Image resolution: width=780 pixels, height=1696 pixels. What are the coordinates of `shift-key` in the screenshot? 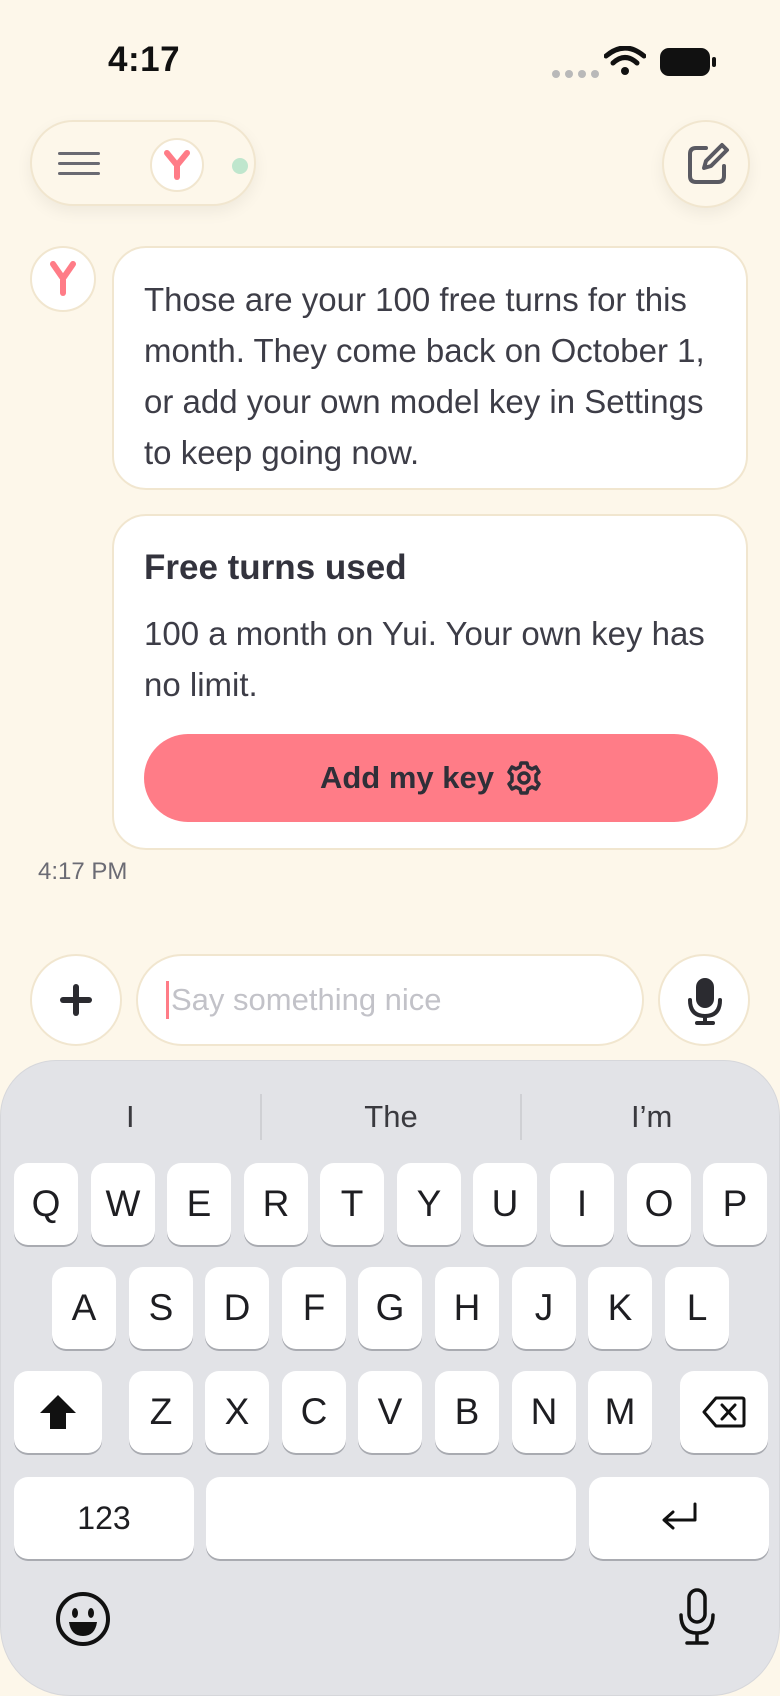 It's located at (58, 1412).